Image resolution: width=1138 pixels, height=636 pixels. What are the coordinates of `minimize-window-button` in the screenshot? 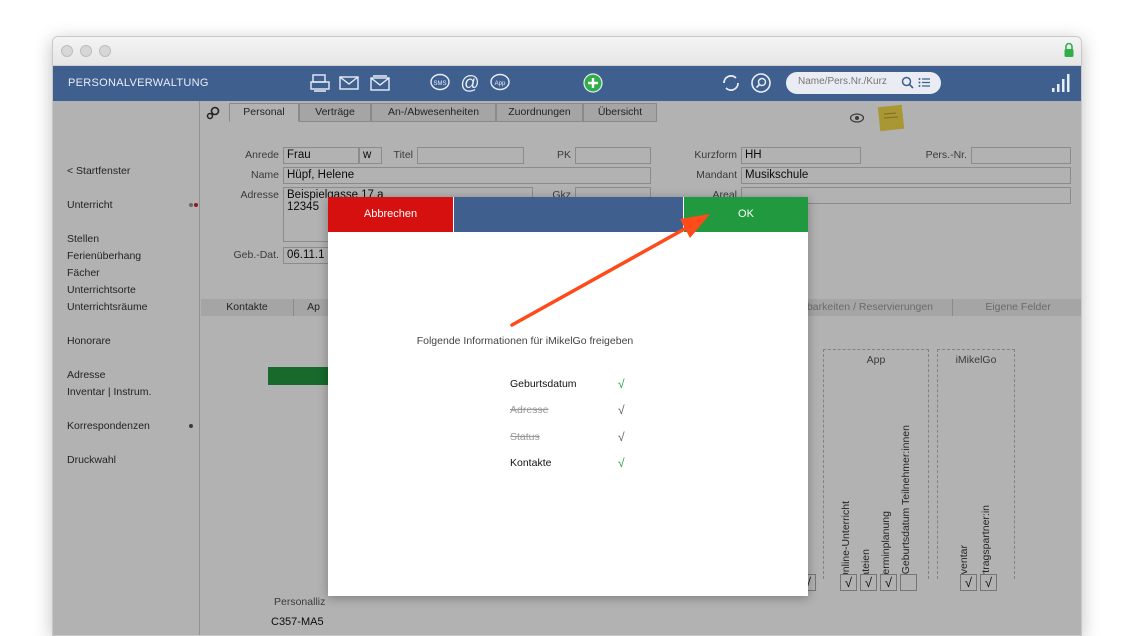 It's located at (86, 51).